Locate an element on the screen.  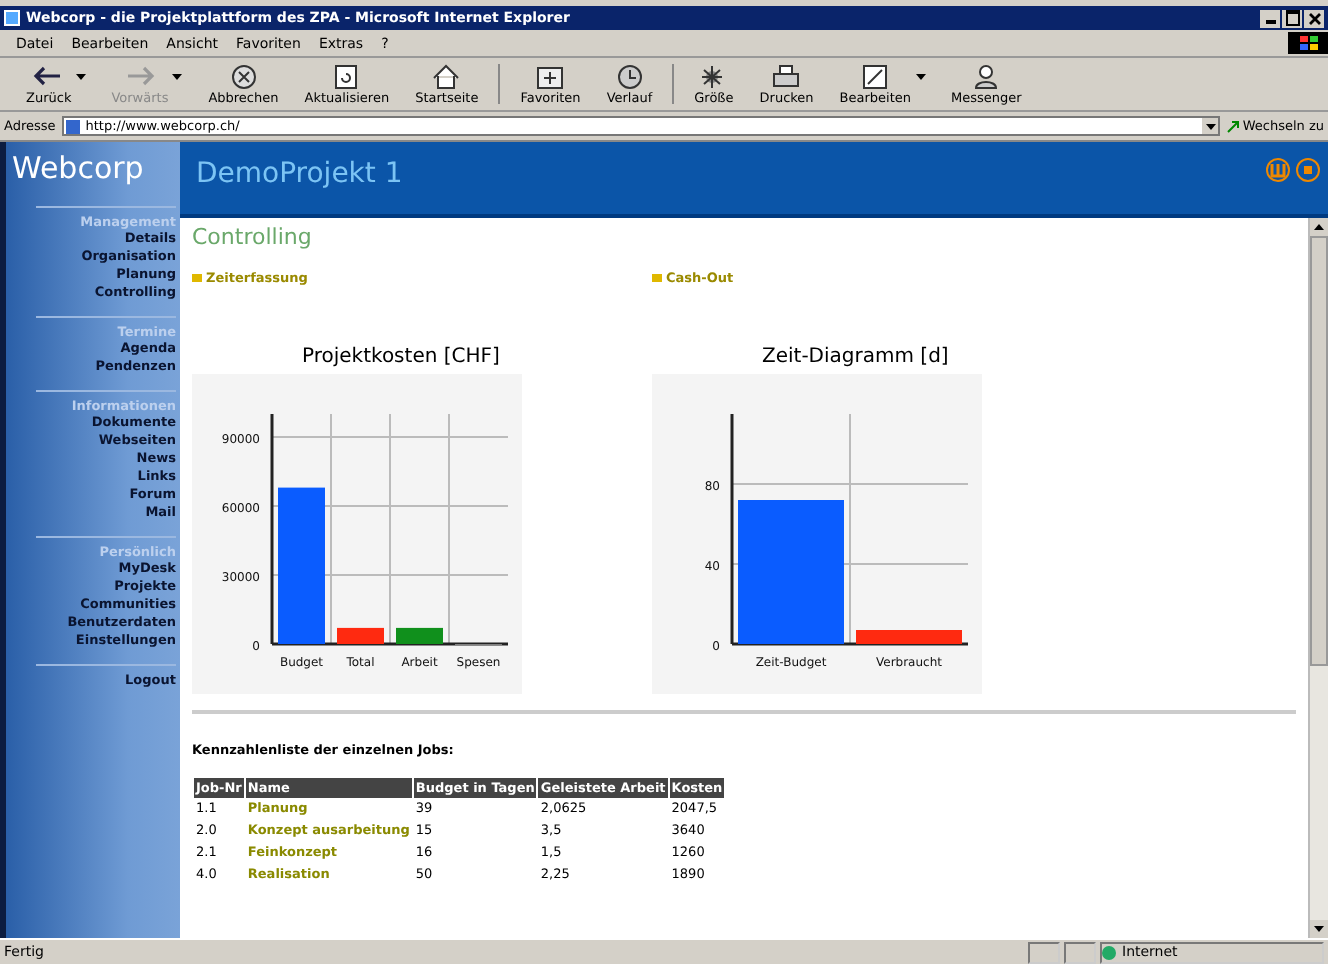
stop-icon is located at coordinates (243, 76).